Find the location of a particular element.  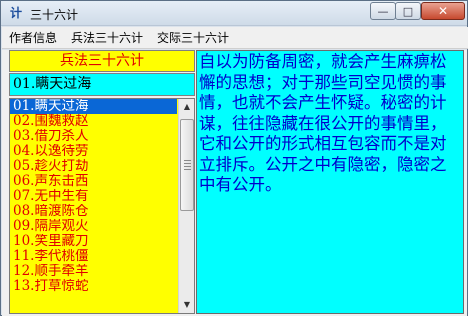

list-item: 02.围魏救赵 is located at coordinates (93, 121).